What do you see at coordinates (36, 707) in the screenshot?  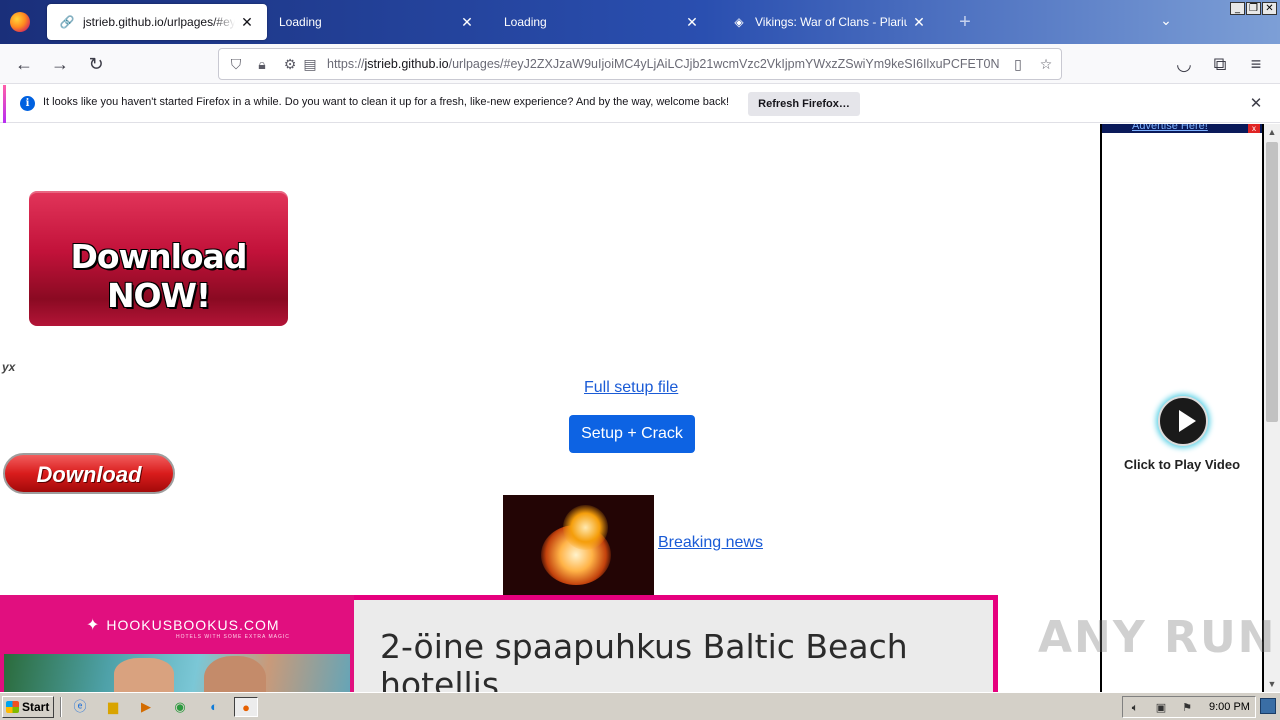 I see `start-label: Start` at bounding box center [36, 707].